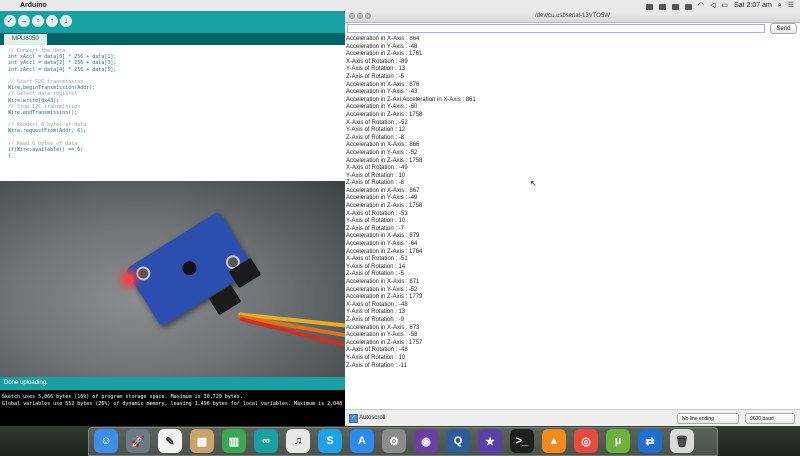  Describe the element at coordinates (375, 228) in the screenshot. I see `serial-output-line: Z-Axis of Rotation : -7` at that location.